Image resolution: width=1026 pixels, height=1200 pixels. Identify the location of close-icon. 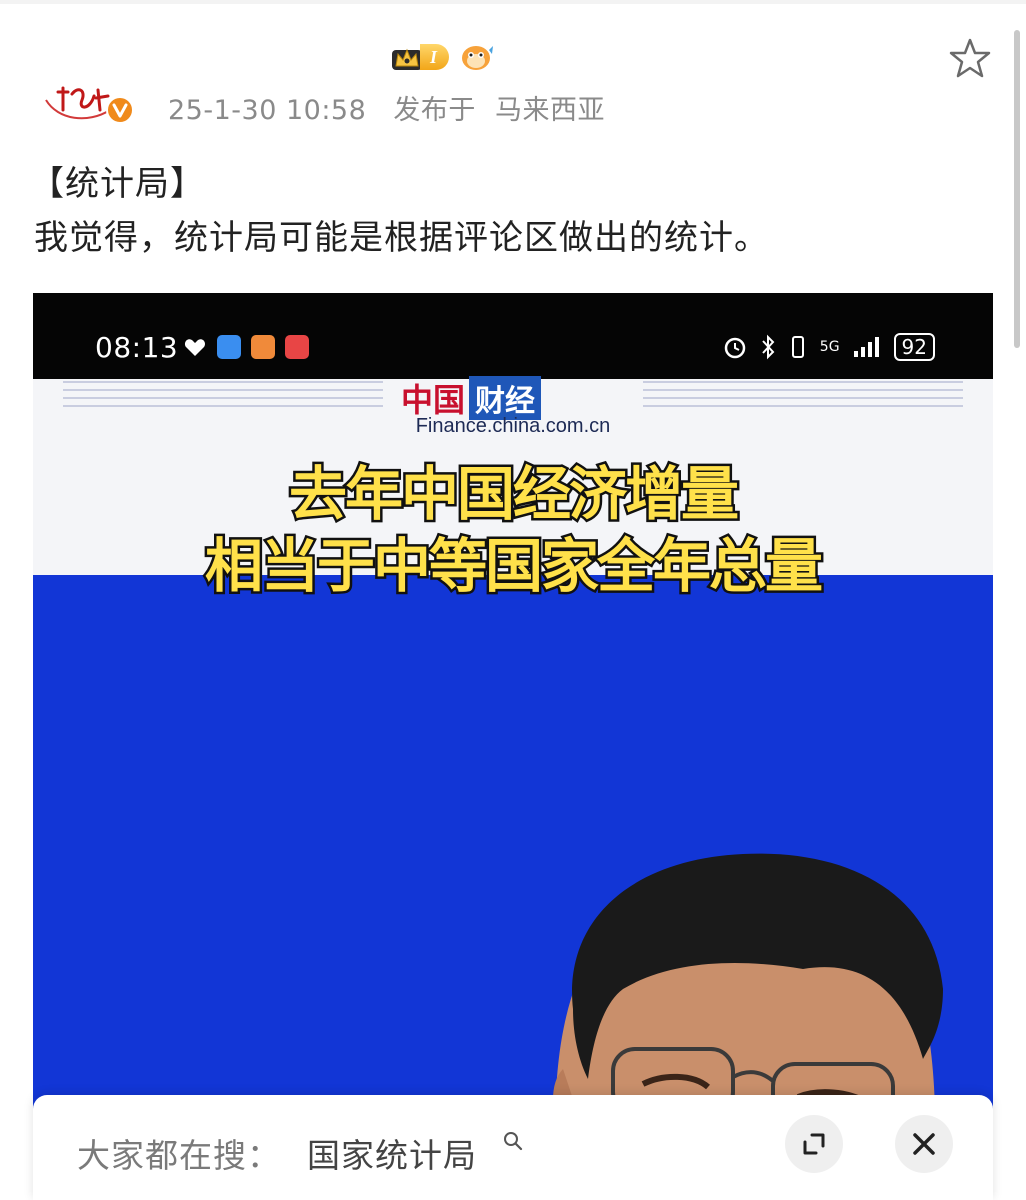
(924, 1144).